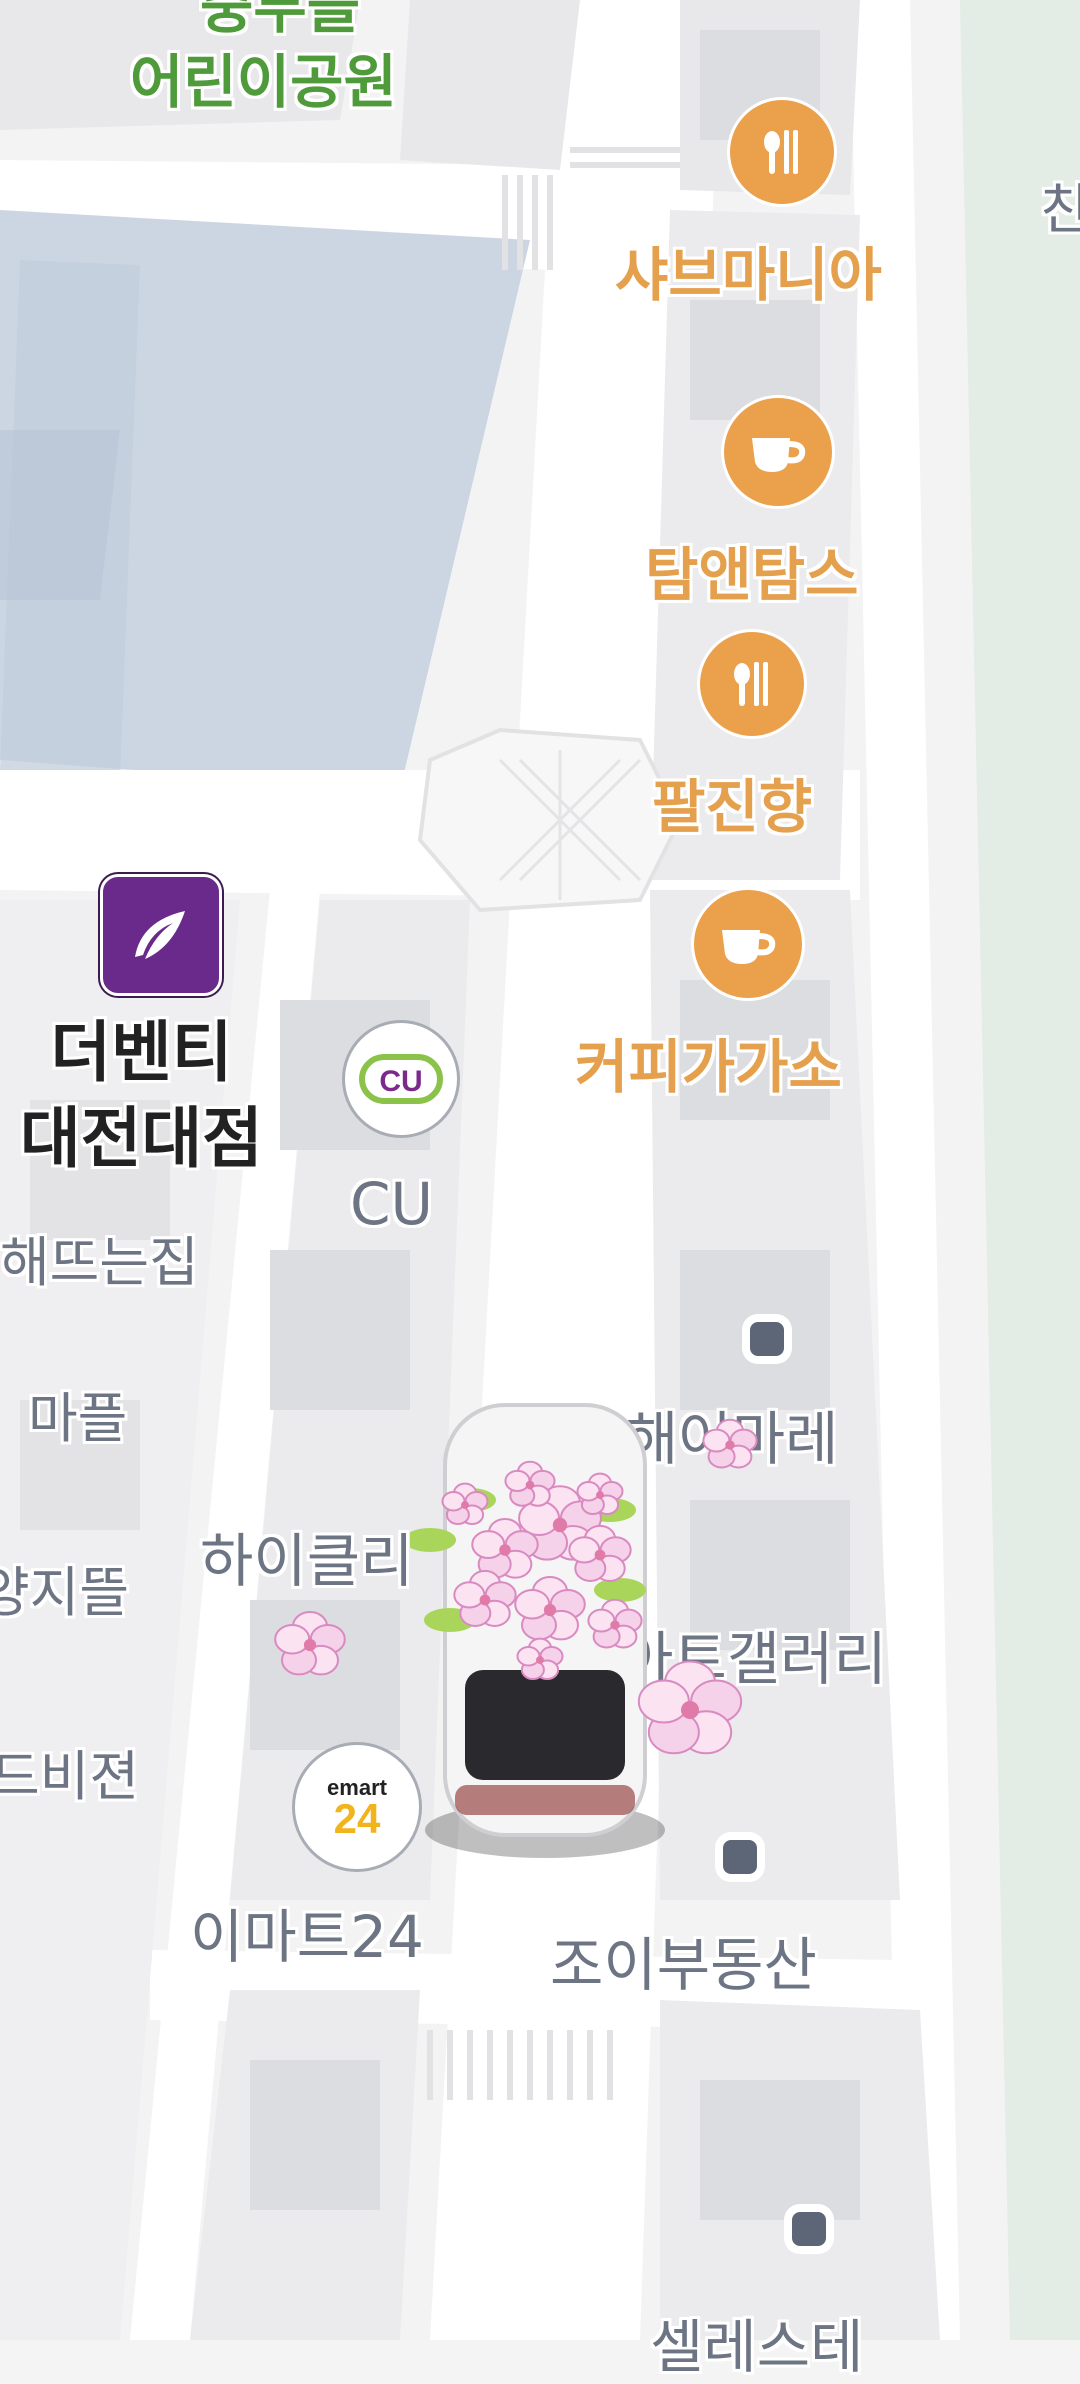 The image size is (1080, 2384). Describe the element at coordinates (767, 1339) in the screenshot. I see `place-pin-haeeon` at that location.